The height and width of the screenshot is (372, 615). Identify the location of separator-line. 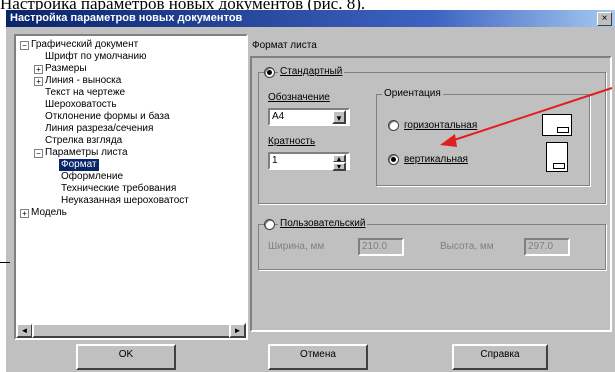
(5, 262).